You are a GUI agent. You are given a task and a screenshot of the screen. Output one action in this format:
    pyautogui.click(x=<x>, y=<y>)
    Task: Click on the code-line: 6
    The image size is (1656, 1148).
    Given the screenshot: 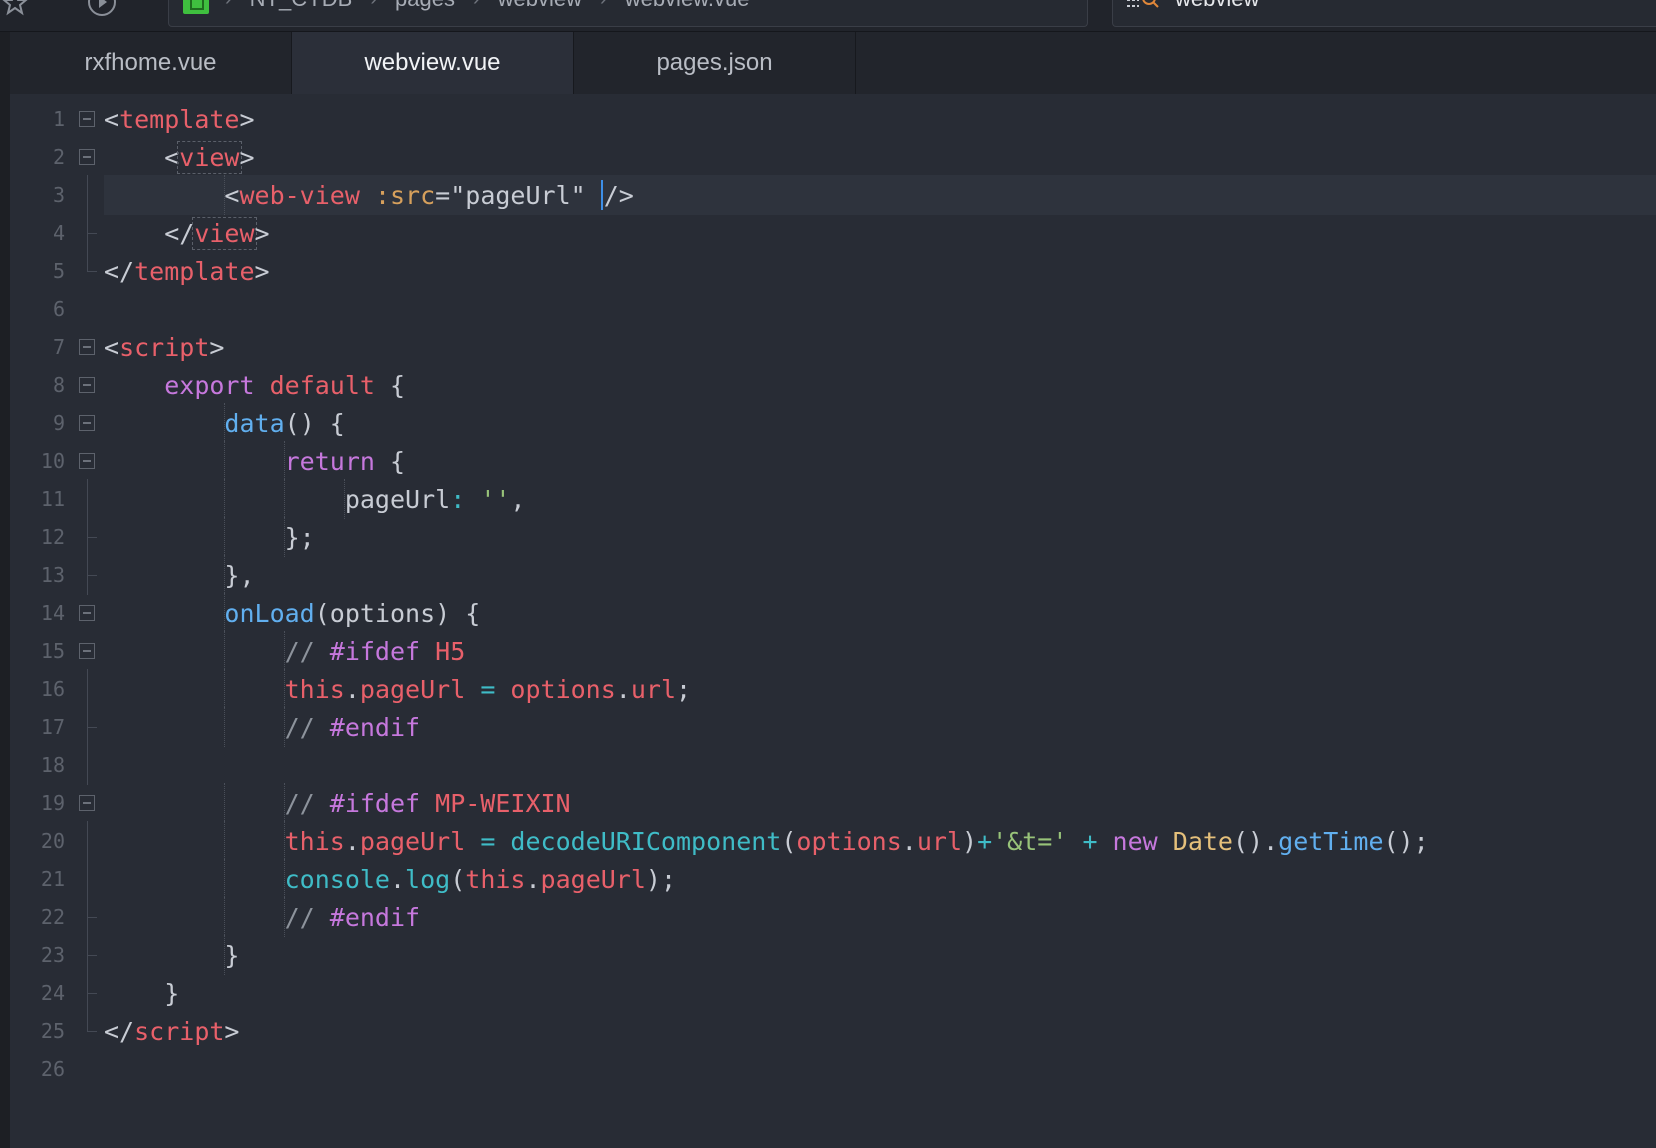 What is the action you would take?
    pyautogui.click(x=833, y=309)
    